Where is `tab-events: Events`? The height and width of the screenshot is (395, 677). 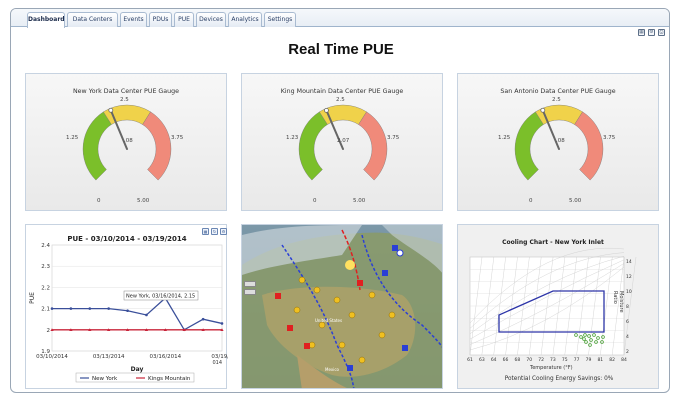 tab-events: Events is located at coordinates (133, 19).